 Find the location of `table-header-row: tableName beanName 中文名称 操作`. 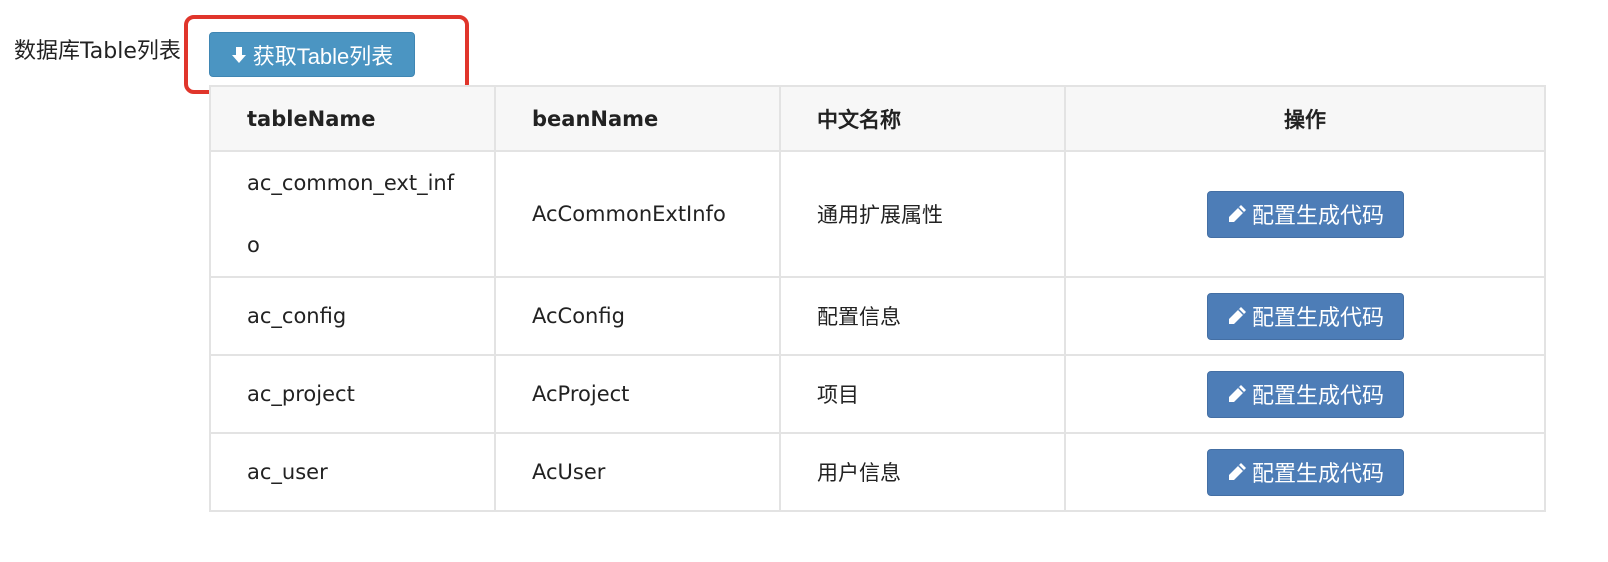

table-header-row: tableName beanName 中文名称 操作 is located at coordinates (877, 118).